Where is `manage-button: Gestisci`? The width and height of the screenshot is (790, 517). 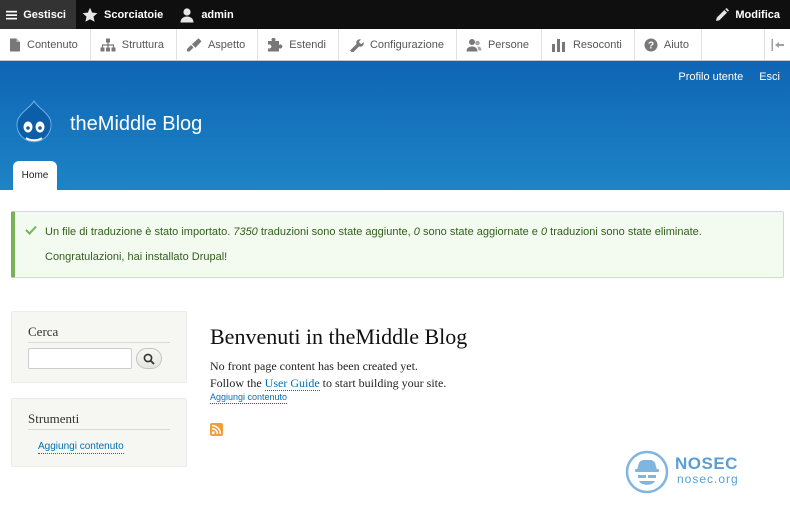 manage-button: Gestisci is located at coordinates (38, 14).